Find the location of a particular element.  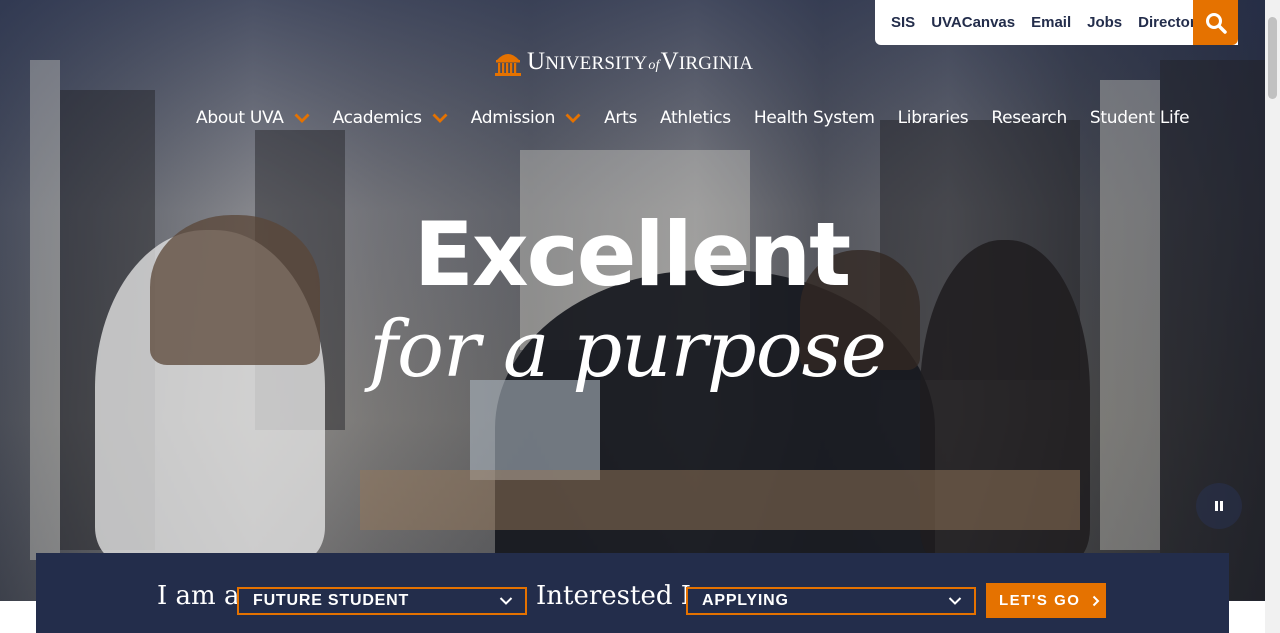

nav-item-academics: Academics is located at coordinates (390, 118).